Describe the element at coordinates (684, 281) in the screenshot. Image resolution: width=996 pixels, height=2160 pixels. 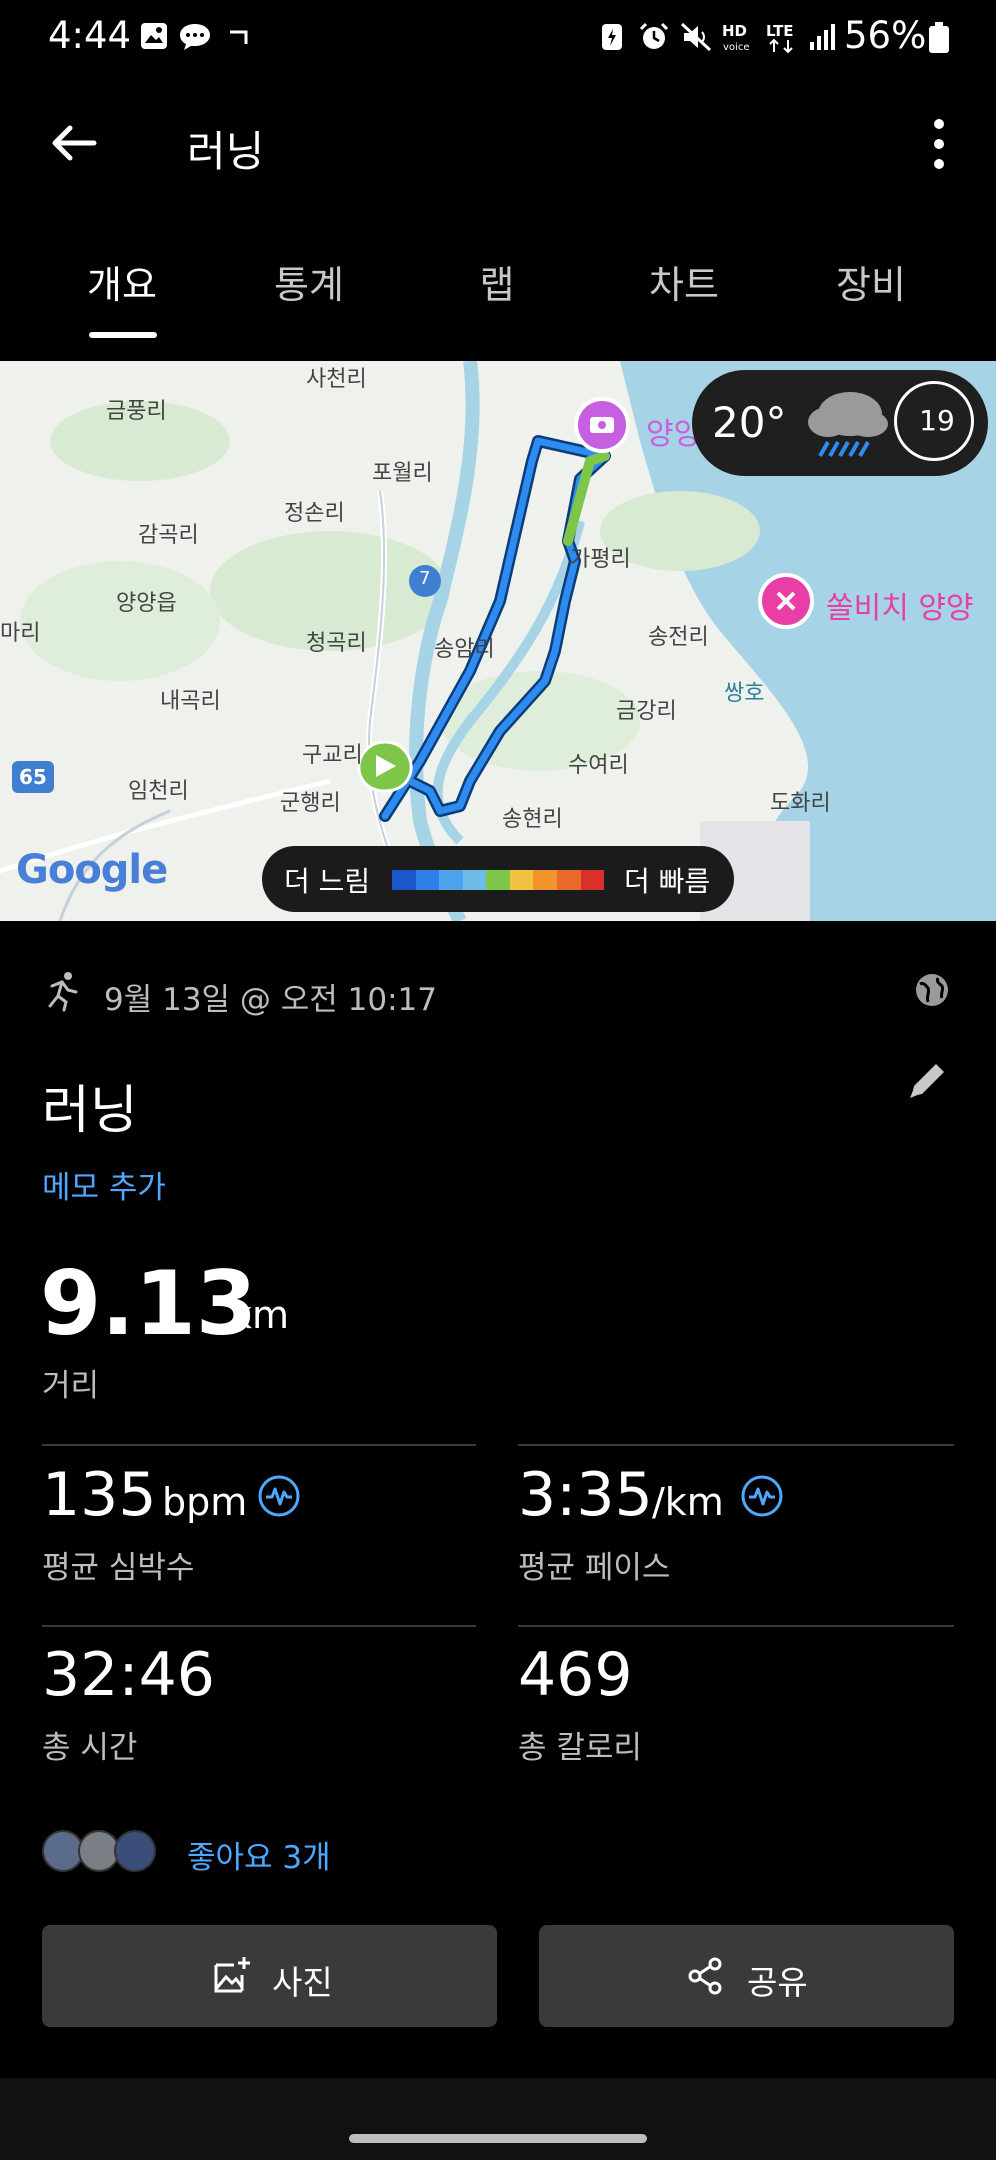
I see `tab-charts: 차트` at that location.